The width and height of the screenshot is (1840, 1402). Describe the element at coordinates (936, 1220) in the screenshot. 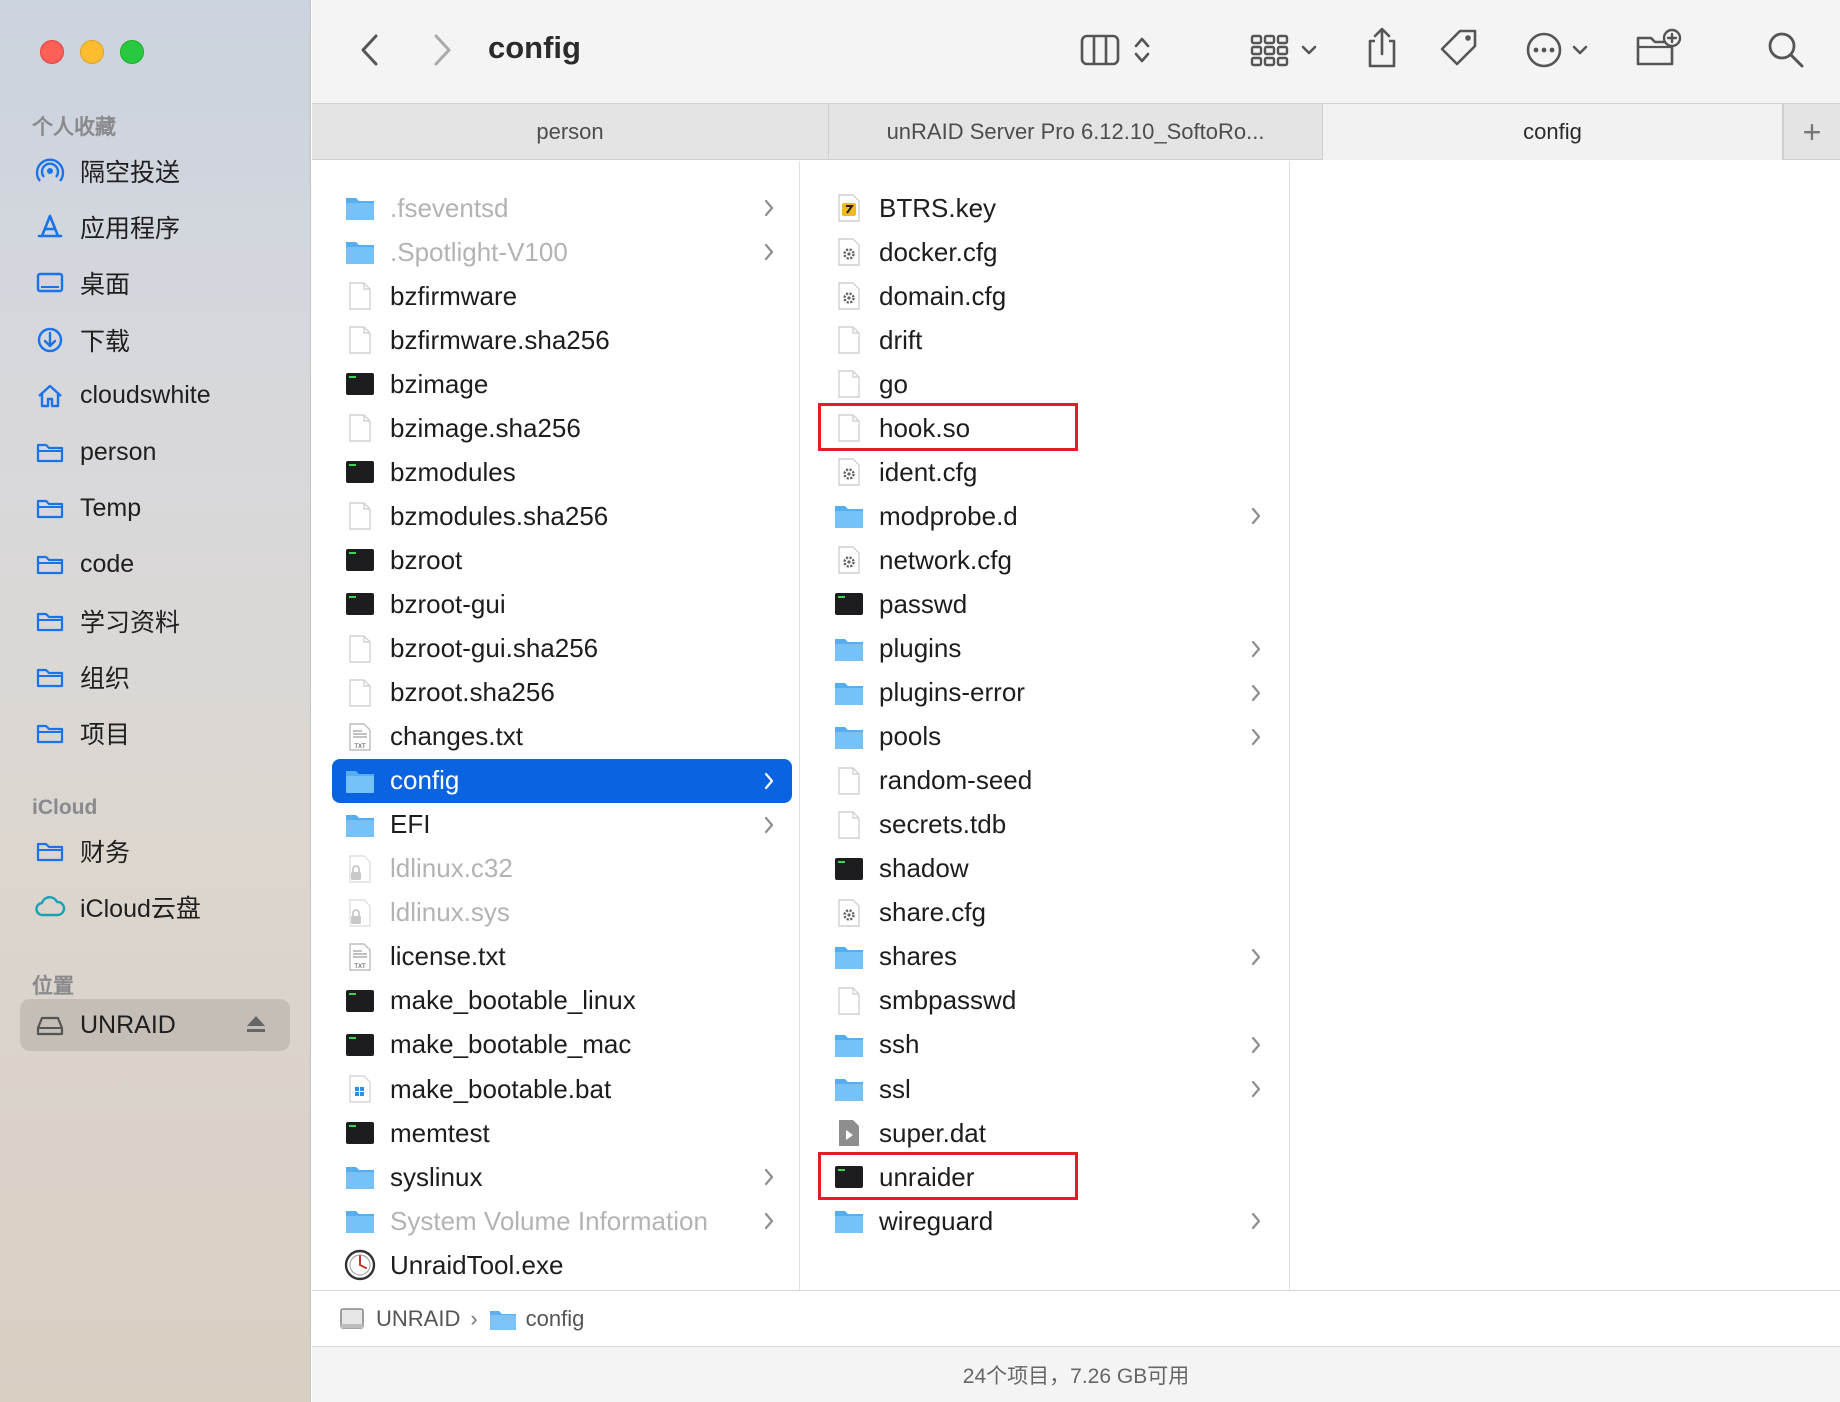

I see `file-name: wireguard` at that location.